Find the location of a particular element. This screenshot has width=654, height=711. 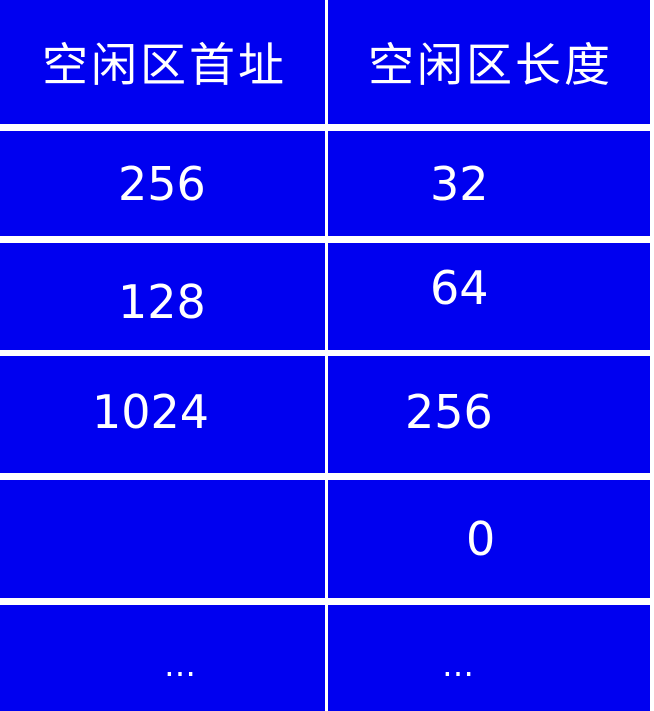

table-row-3-start-address: 1024 is located at coordinates (162, 414).